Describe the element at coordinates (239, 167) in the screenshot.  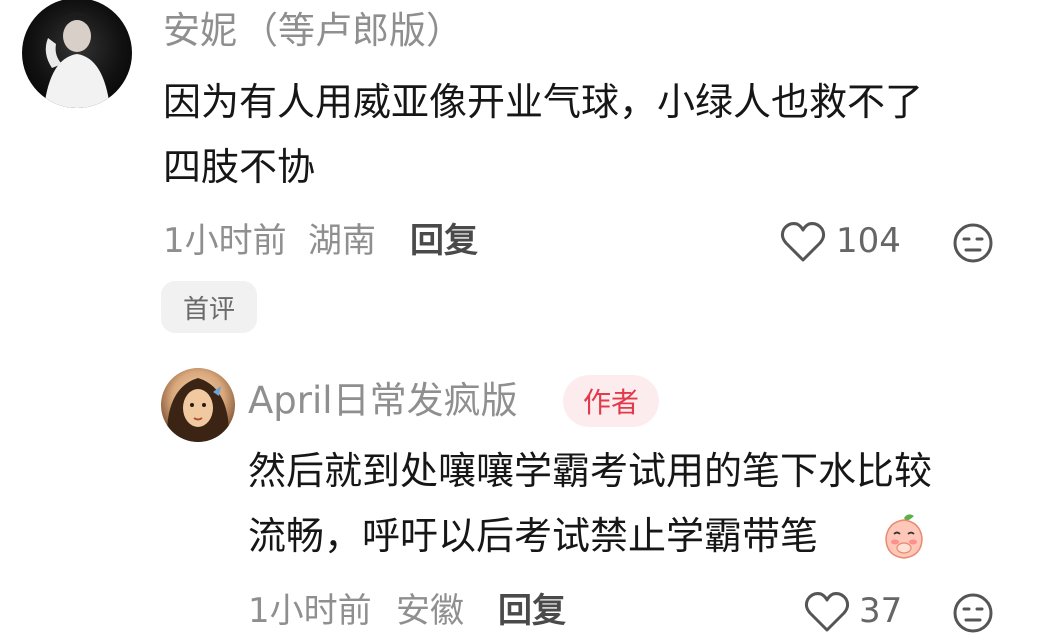
I see `comment-text-line-2: 四肢不协` at that location.